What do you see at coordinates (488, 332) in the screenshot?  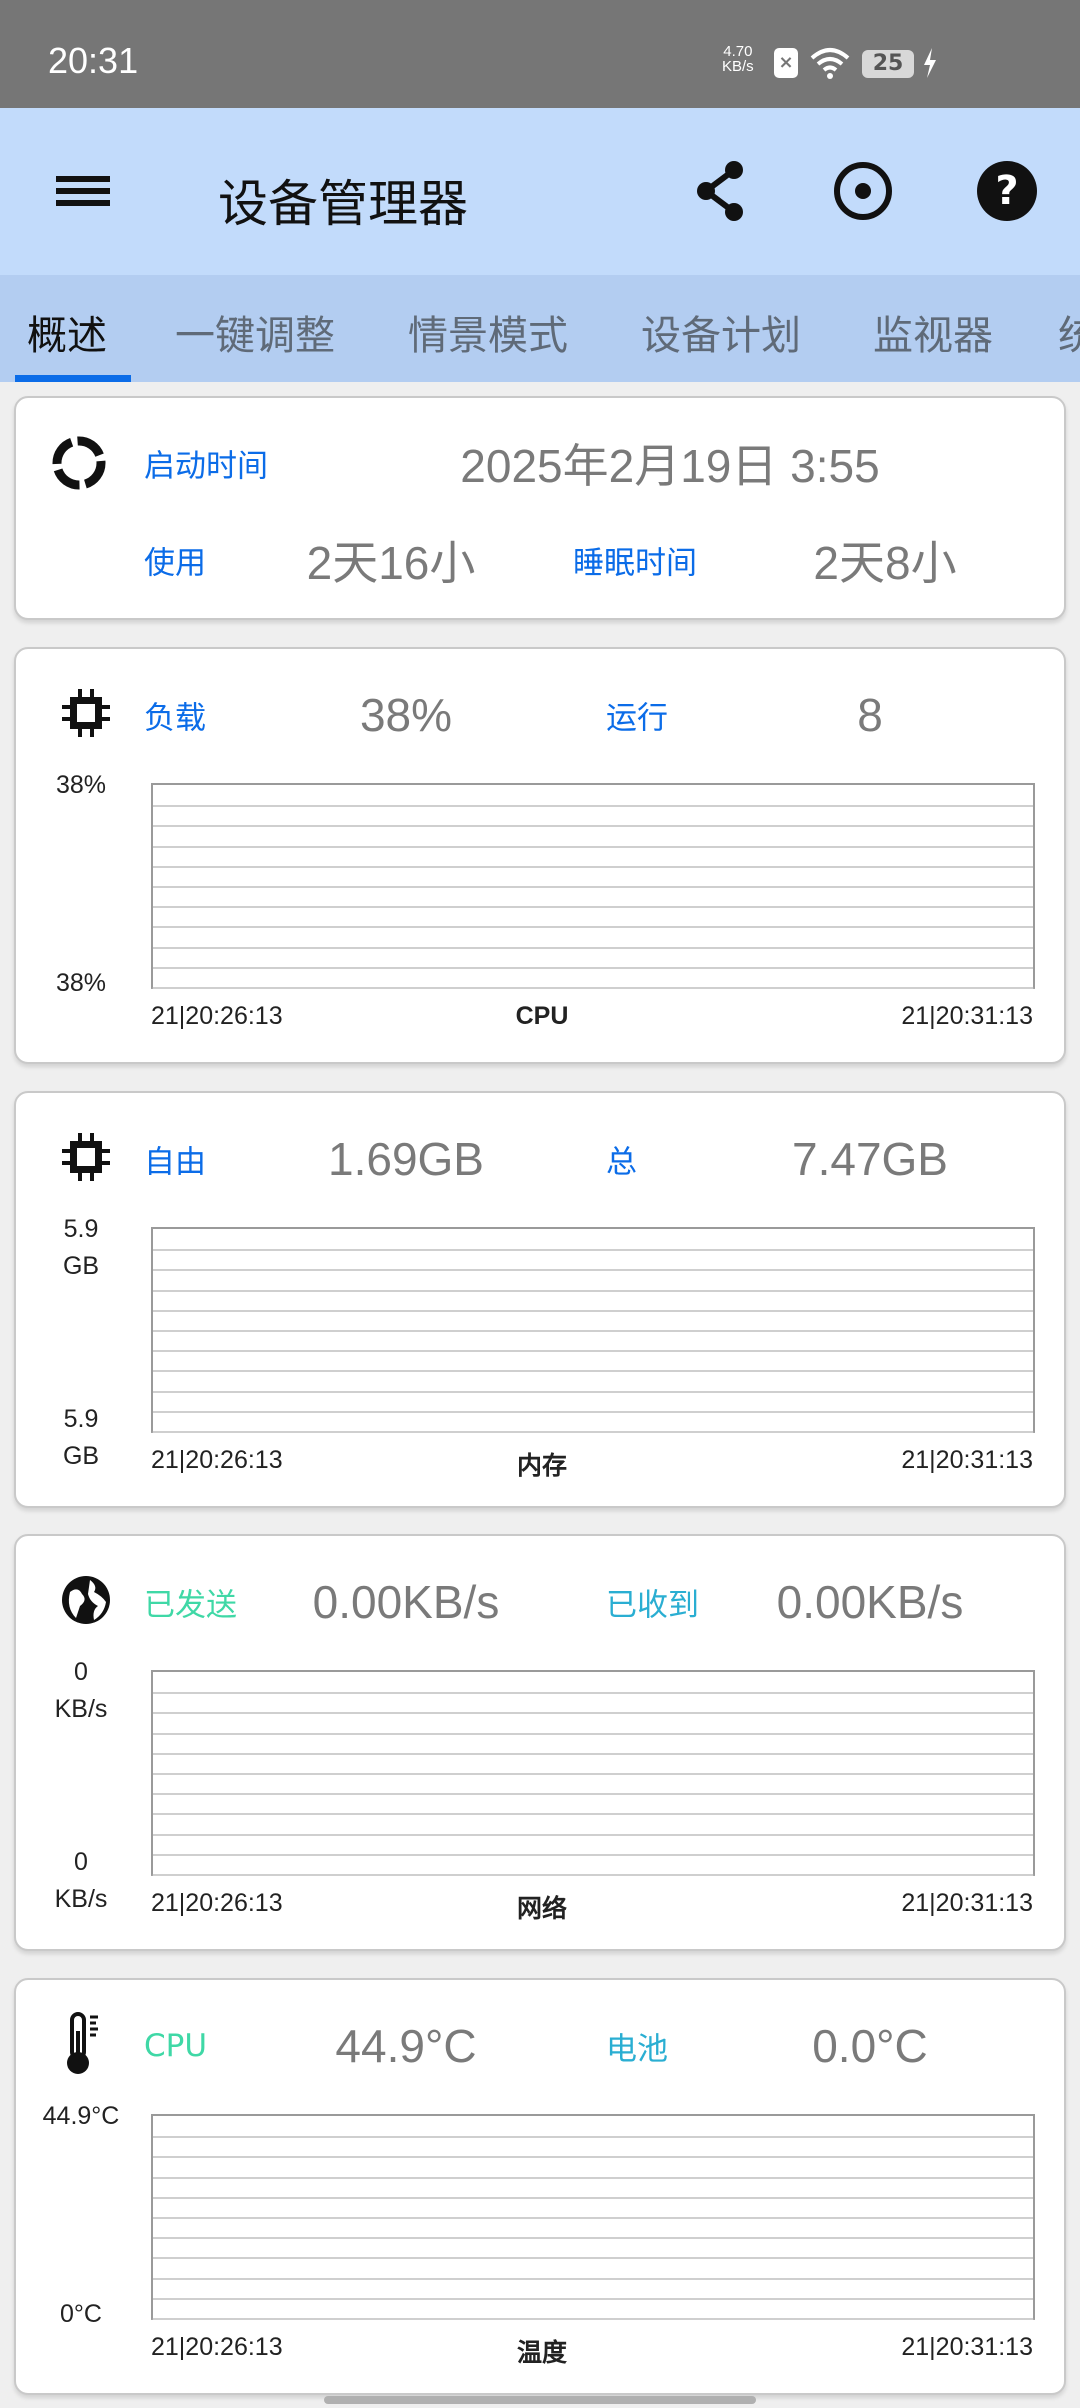 I see `tab-scenes: 情景模式` at bounding box center [488, 332].